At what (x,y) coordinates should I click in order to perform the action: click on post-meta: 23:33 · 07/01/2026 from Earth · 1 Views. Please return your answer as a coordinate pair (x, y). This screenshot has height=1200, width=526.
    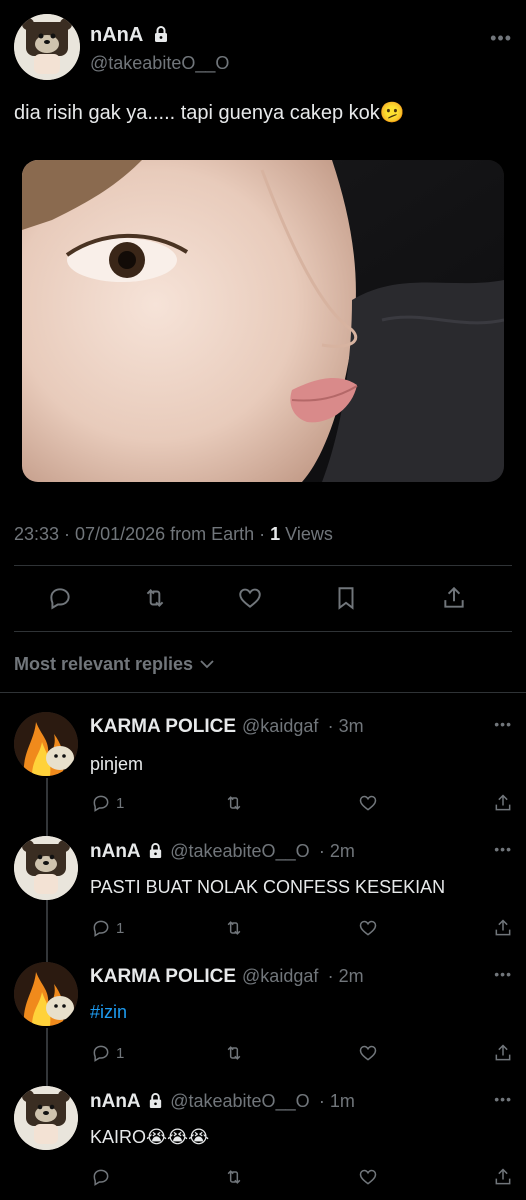
    Looking at the image, I should click on (173, 534).